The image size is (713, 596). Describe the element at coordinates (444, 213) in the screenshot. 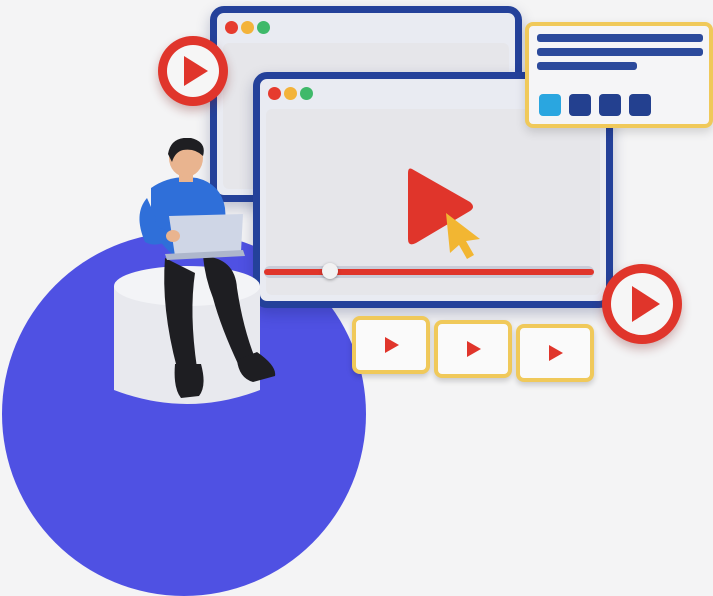

I see `play-icon` at that location.